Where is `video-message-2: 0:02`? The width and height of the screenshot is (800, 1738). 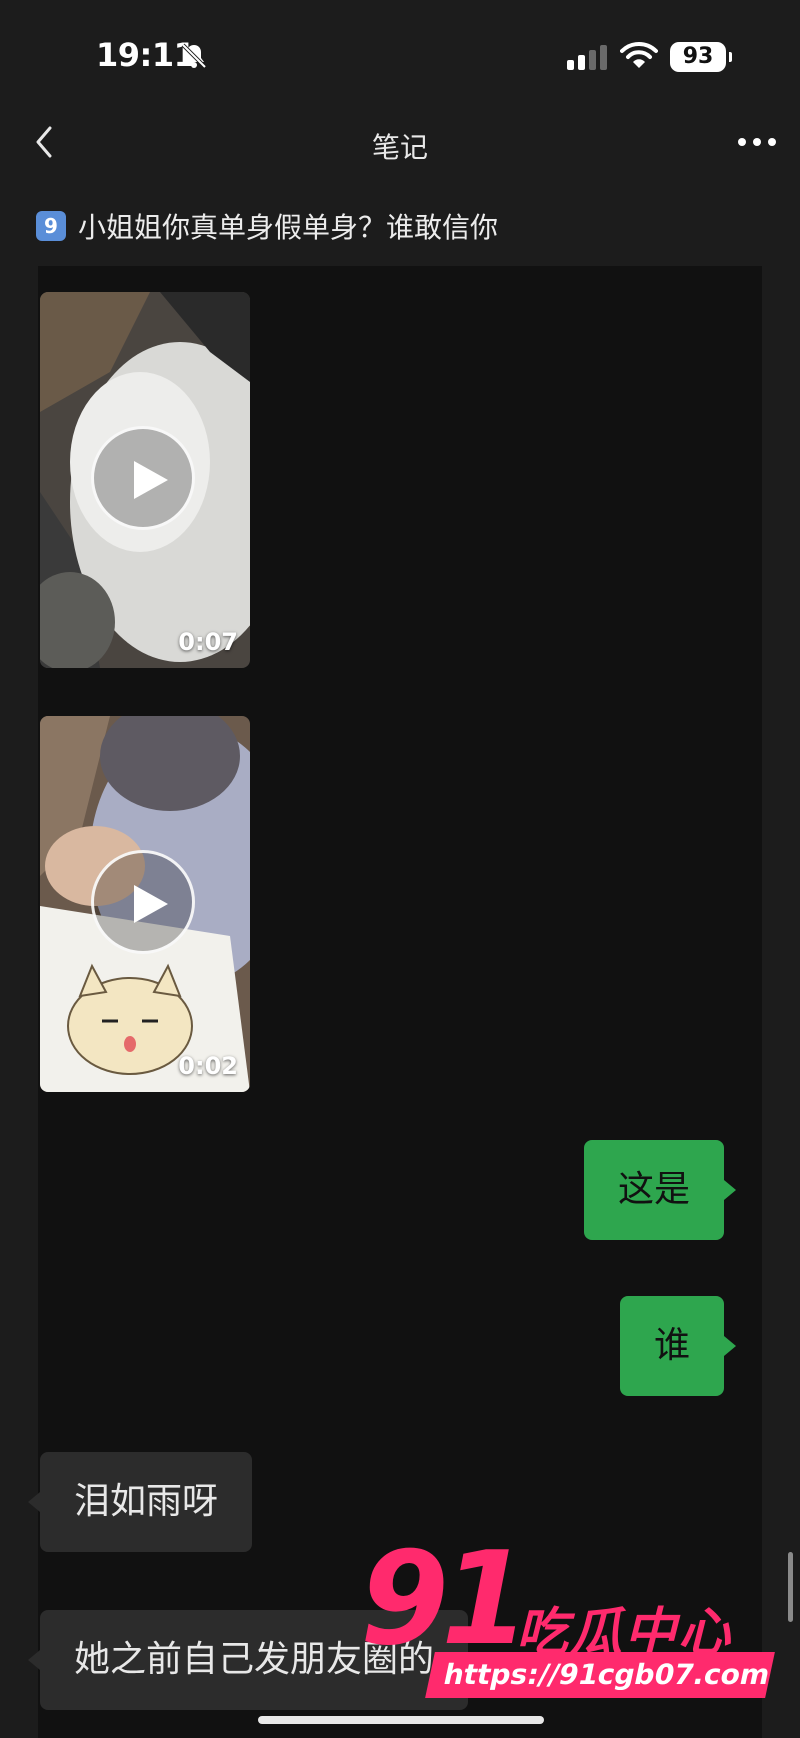
video-message-2: 0:02 is located at coordinates (145, 904).